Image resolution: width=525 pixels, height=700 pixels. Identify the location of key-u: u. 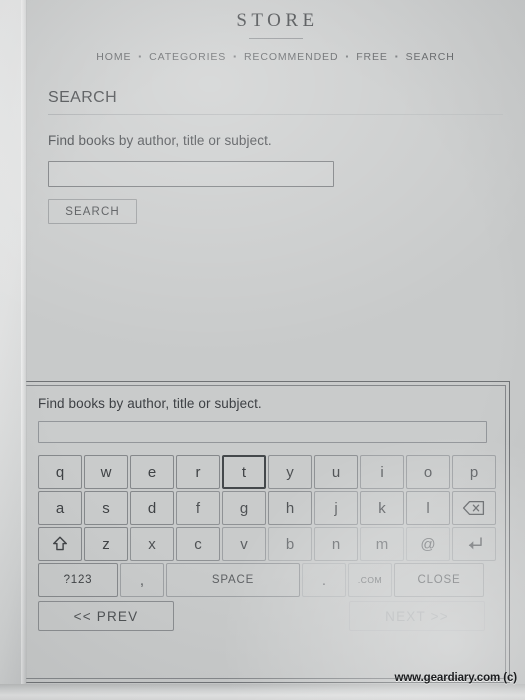
(336, 472).